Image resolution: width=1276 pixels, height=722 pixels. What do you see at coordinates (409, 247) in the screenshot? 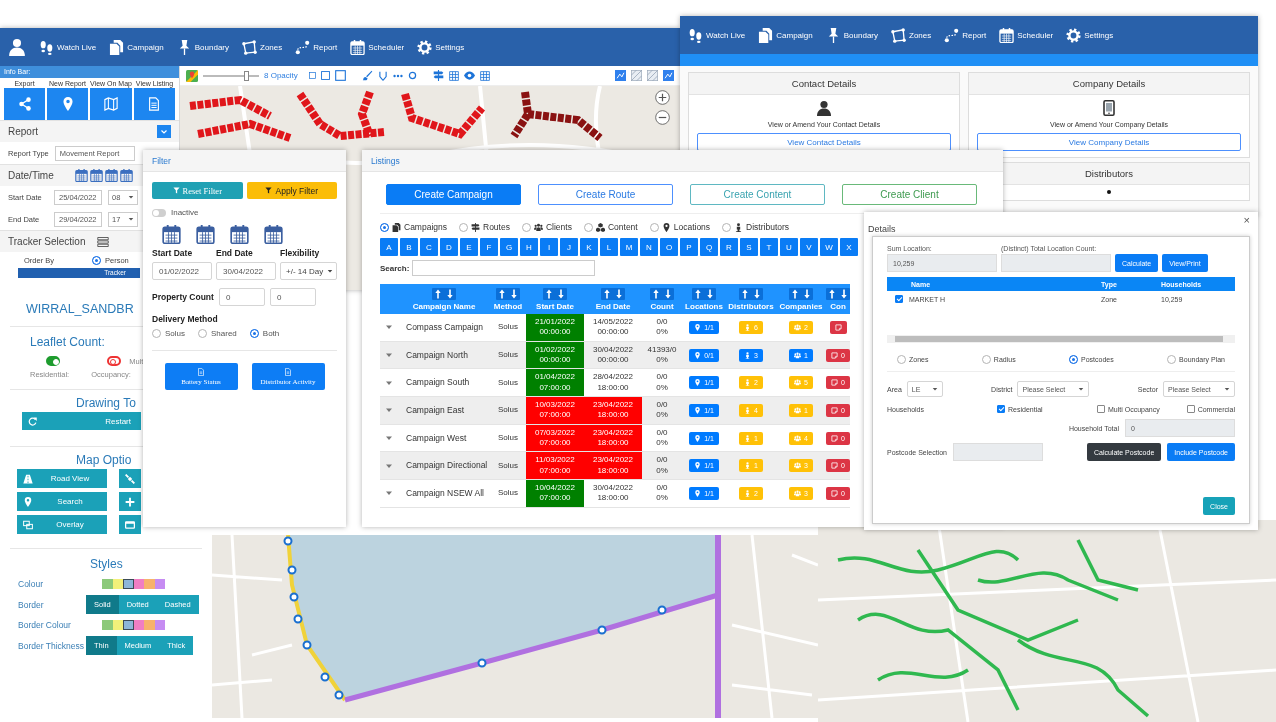
I see `letter-filter-button: B` at bounding box center [409, 247].